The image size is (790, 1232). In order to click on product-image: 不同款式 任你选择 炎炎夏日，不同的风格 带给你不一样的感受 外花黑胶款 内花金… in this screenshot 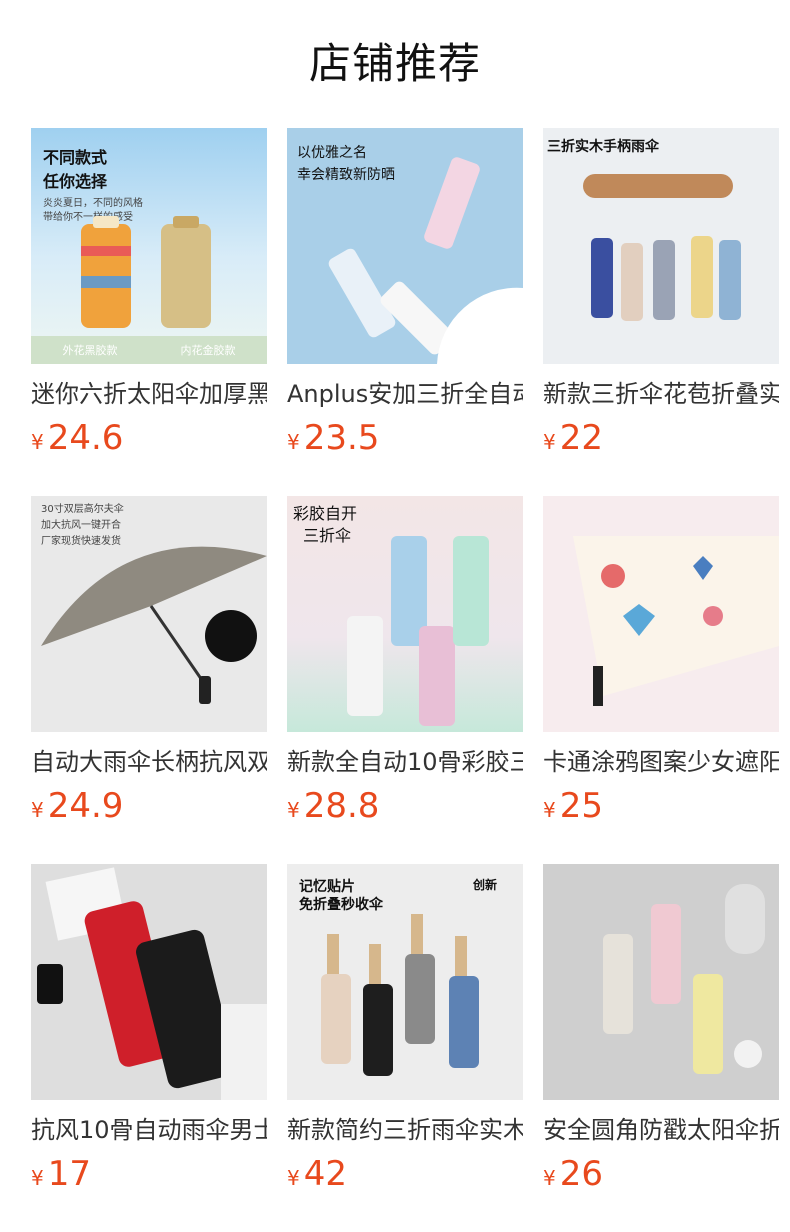, I will do `click(149, 246)`.